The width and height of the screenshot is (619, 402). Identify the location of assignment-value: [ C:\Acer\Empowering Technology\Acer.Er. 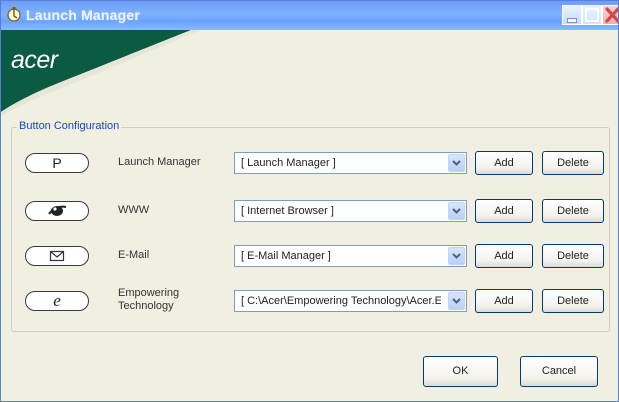
(341, 301).